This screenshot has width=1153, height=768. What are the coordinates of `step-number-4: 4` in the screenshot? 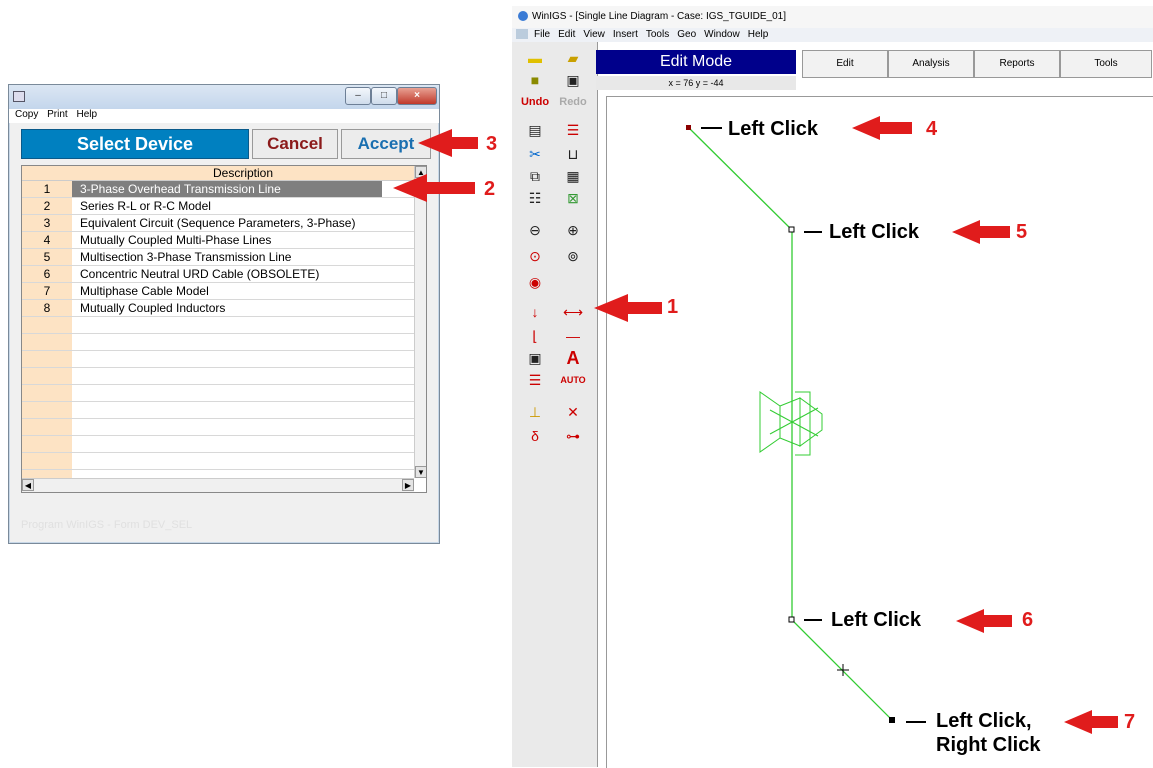 It's located at (932, 129).